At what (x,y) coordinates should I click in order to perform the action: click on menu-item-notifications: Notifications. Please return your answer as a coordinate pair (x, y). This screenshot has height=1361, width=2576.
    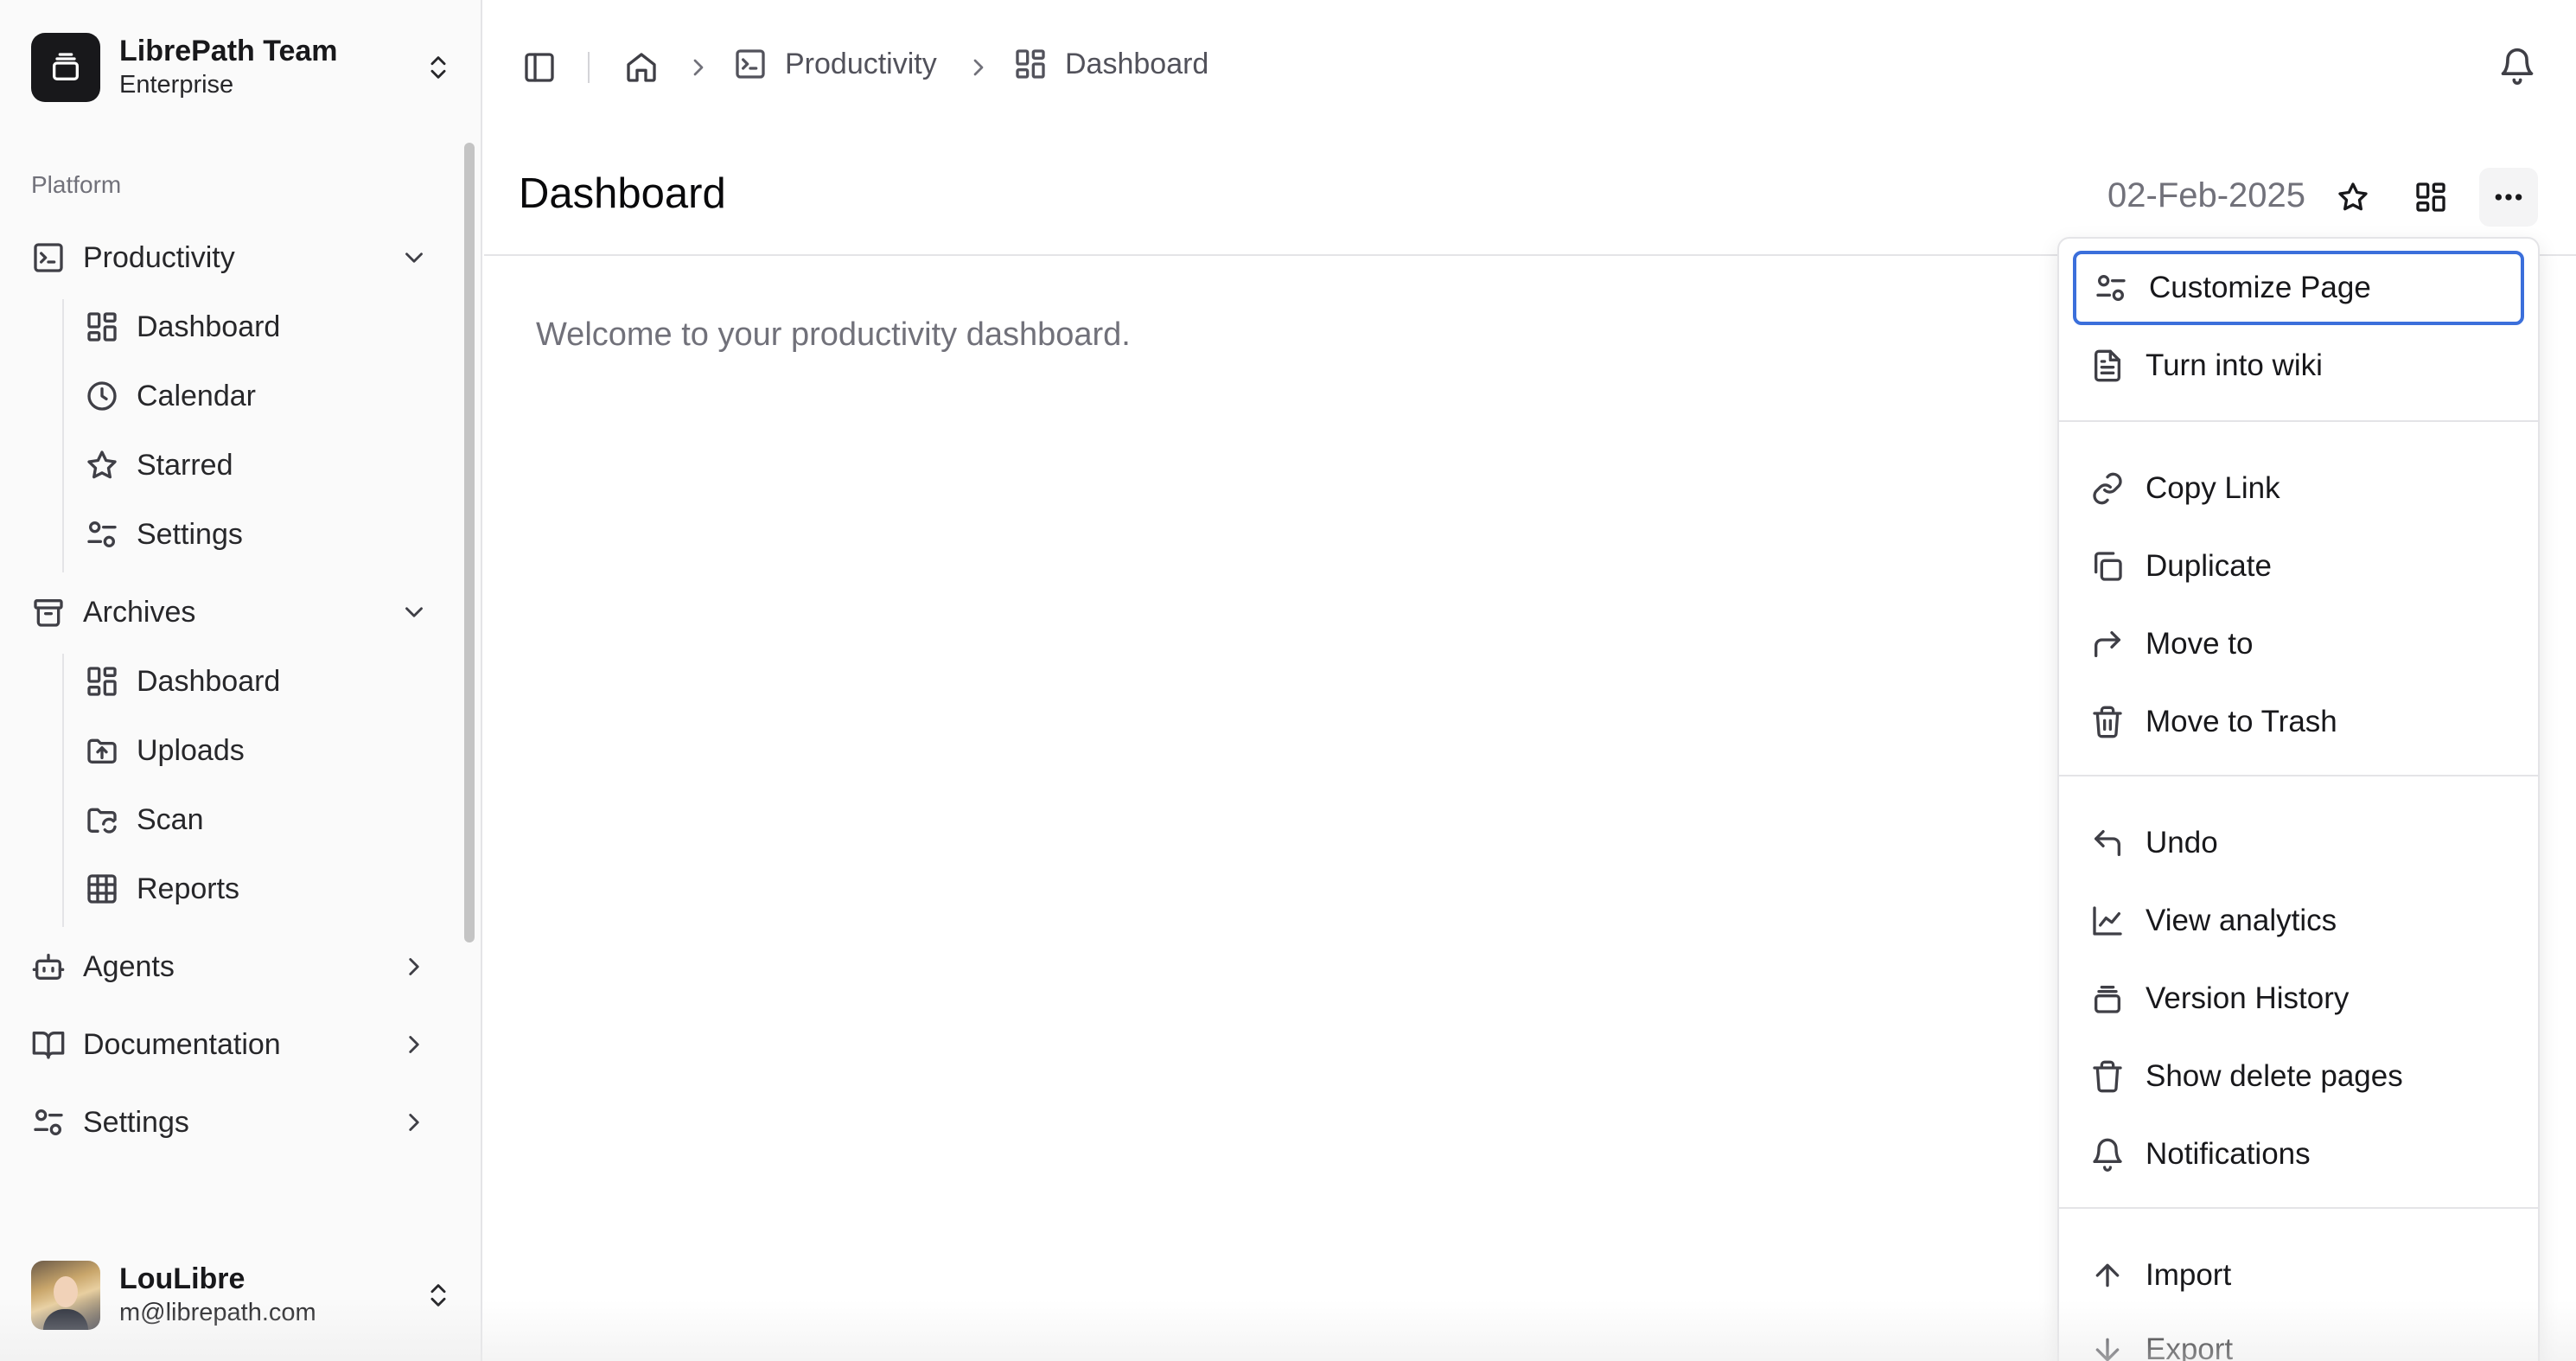
    Looking at the image, I should click on (2298, 1154).